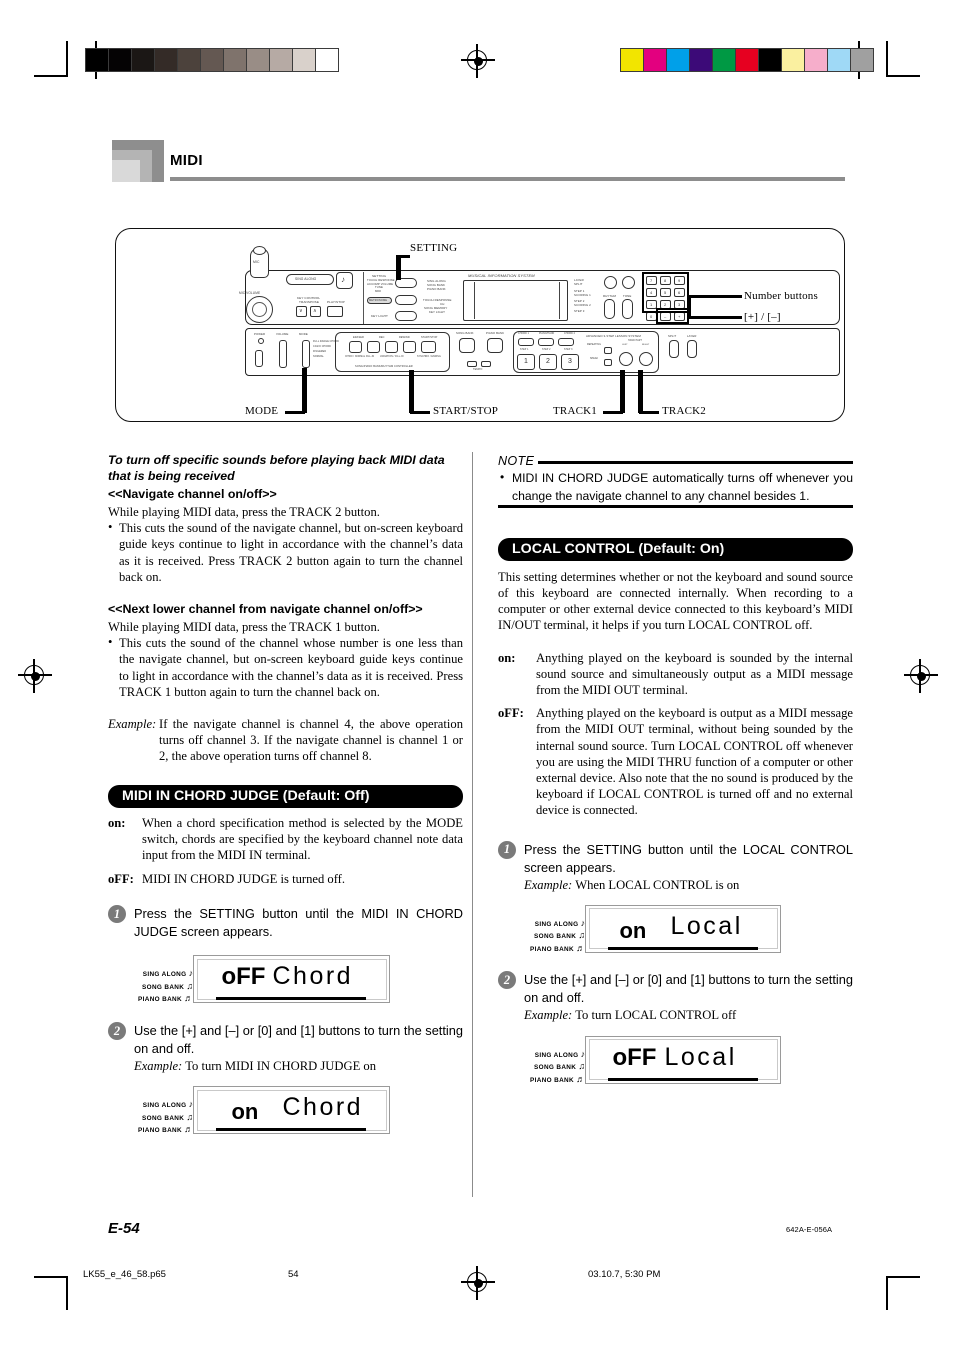 The height and width of the screenshot is (1351, 954). I want to click on step2-panel-label: STEP 2, so click(546, 350).